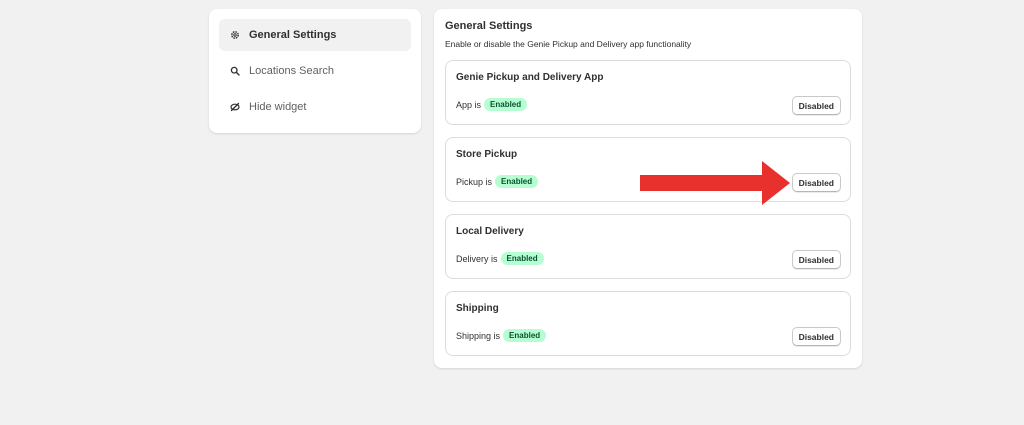  I want to click on sidebar-item-label: Locations Search, so click(291, 71).